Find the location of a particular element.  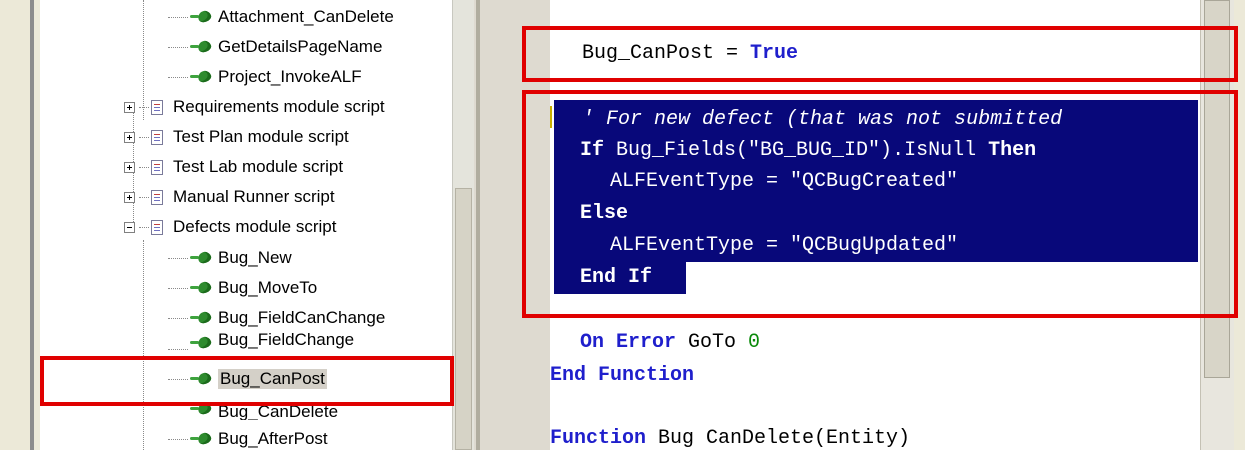

code-line-endfunction: End Function is located at coordinates (622, 375).